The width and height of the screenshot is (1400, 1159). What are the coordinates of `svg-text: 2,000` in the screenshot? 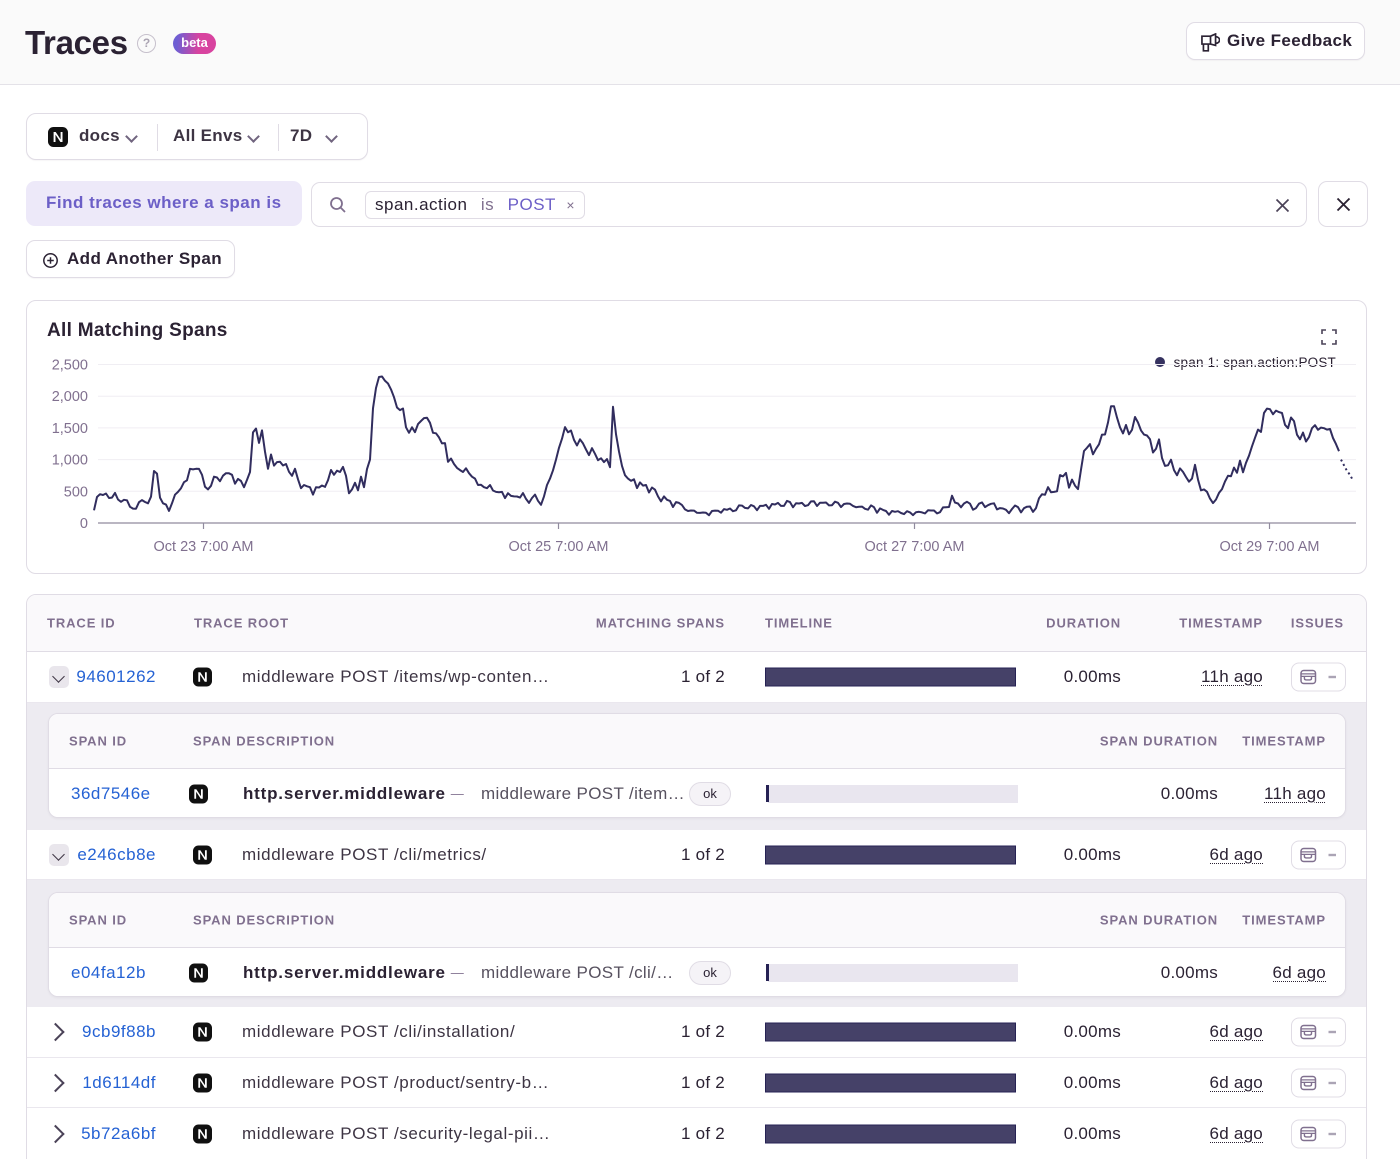 It's located at (70, 397).